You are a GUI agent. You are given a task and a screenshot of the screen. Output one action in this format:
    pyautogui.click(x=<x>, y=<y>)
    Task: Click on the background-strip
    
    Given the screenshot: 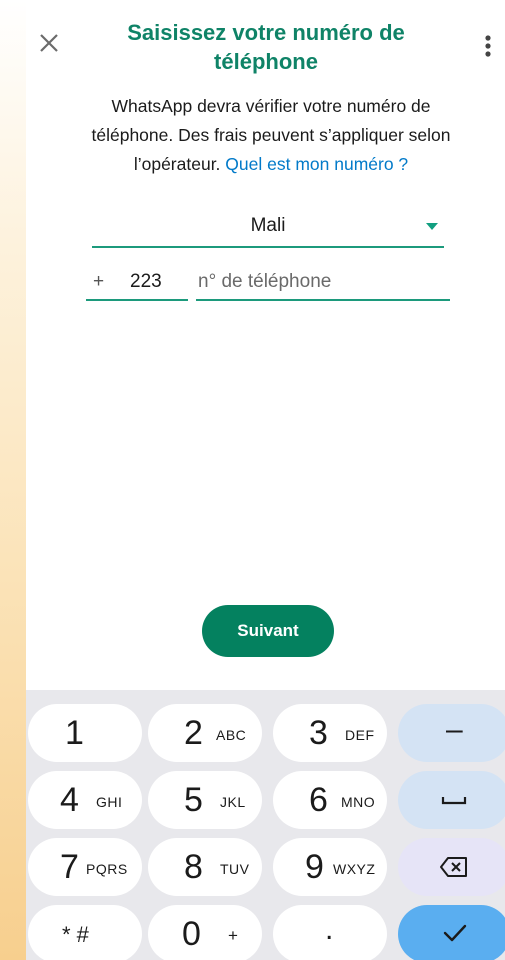 What is the action you would take?
    pyautogui.click(x=13, y=480)
    